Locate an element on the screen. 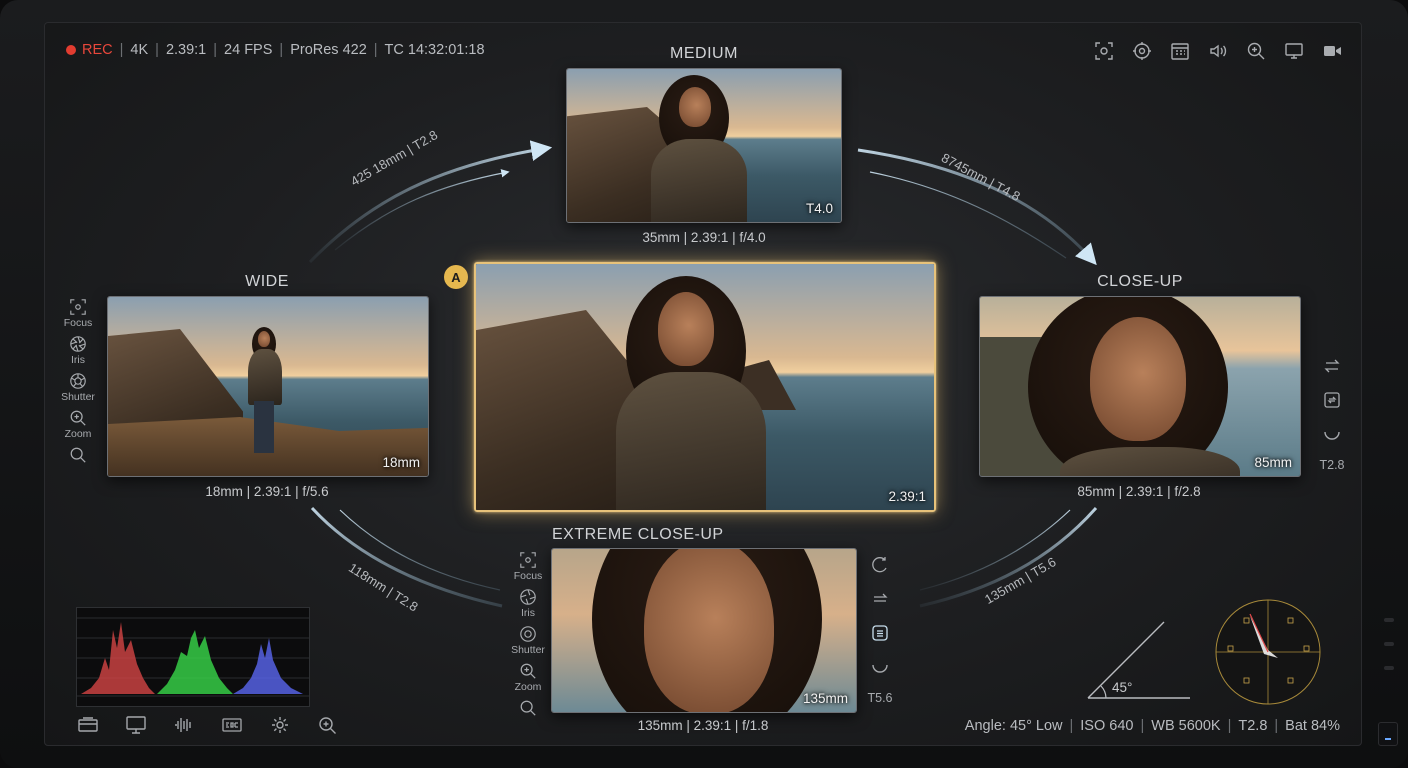 This screenshot has width=1408, height=768. record-box-icon is located at coordinates (232, 725).